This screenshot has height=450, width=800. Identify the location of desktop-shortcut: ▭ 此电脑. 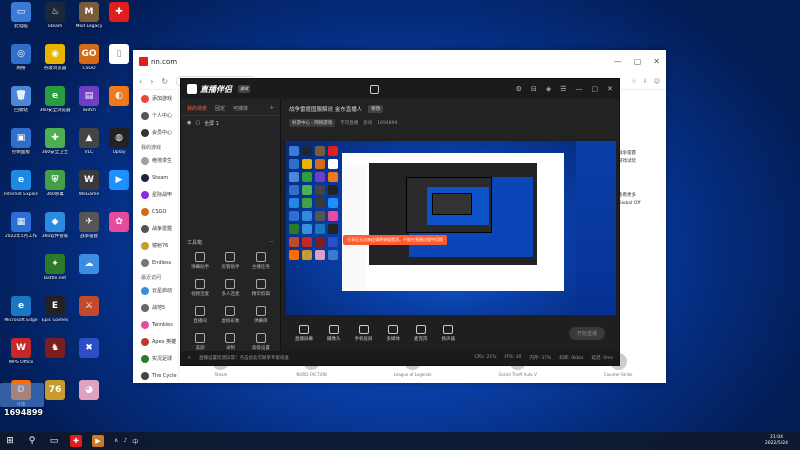
(21, 16).